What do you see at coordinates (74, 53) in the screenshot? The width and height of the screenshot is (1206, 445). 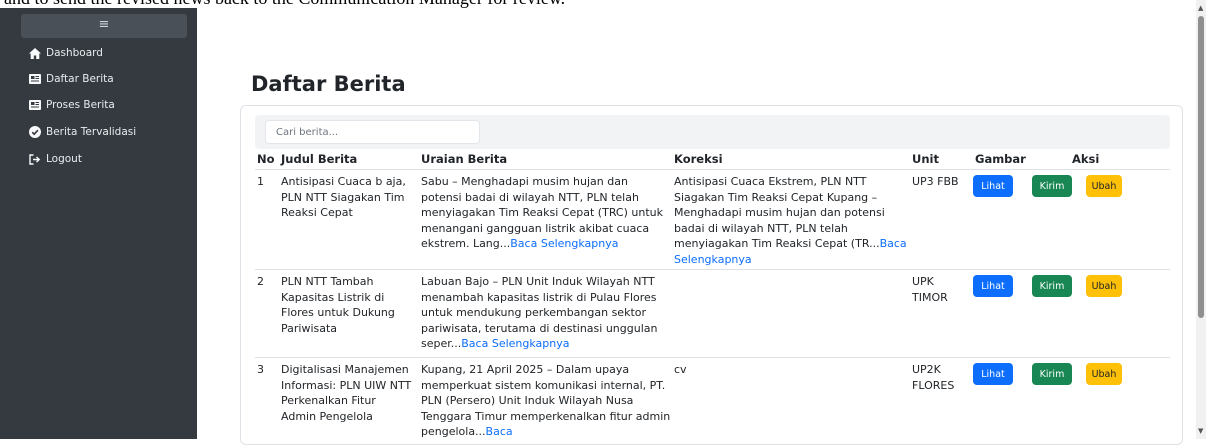 I see `sidebar-item-label: Dashboard` at bounding box center [74, 53].